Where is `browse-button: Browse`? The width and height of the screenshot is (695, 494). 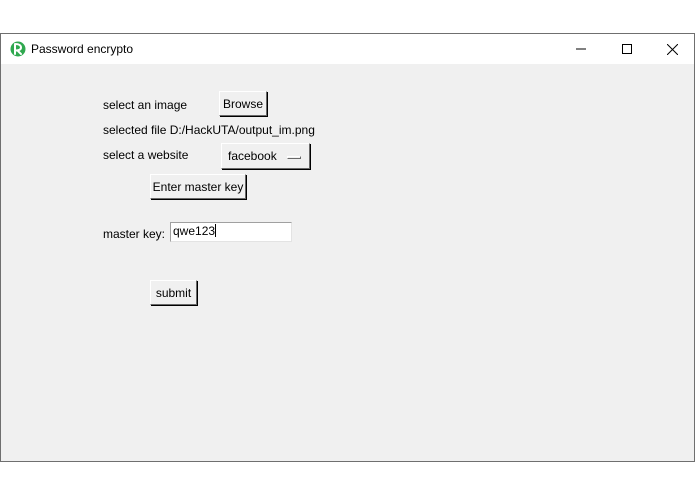 browse-button: Browse is located at coordinates (243, 103).